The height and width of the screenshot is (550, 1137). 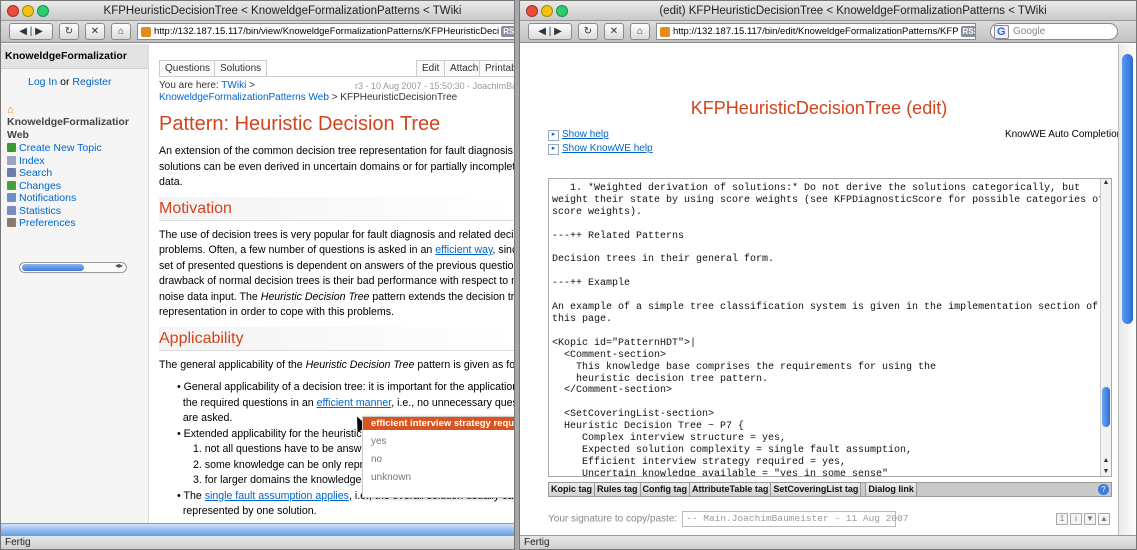 What do you see at coordinates (188, 68) in the screenshot?
I see `tab-questions: Questions` at bounding box center [188, 68].